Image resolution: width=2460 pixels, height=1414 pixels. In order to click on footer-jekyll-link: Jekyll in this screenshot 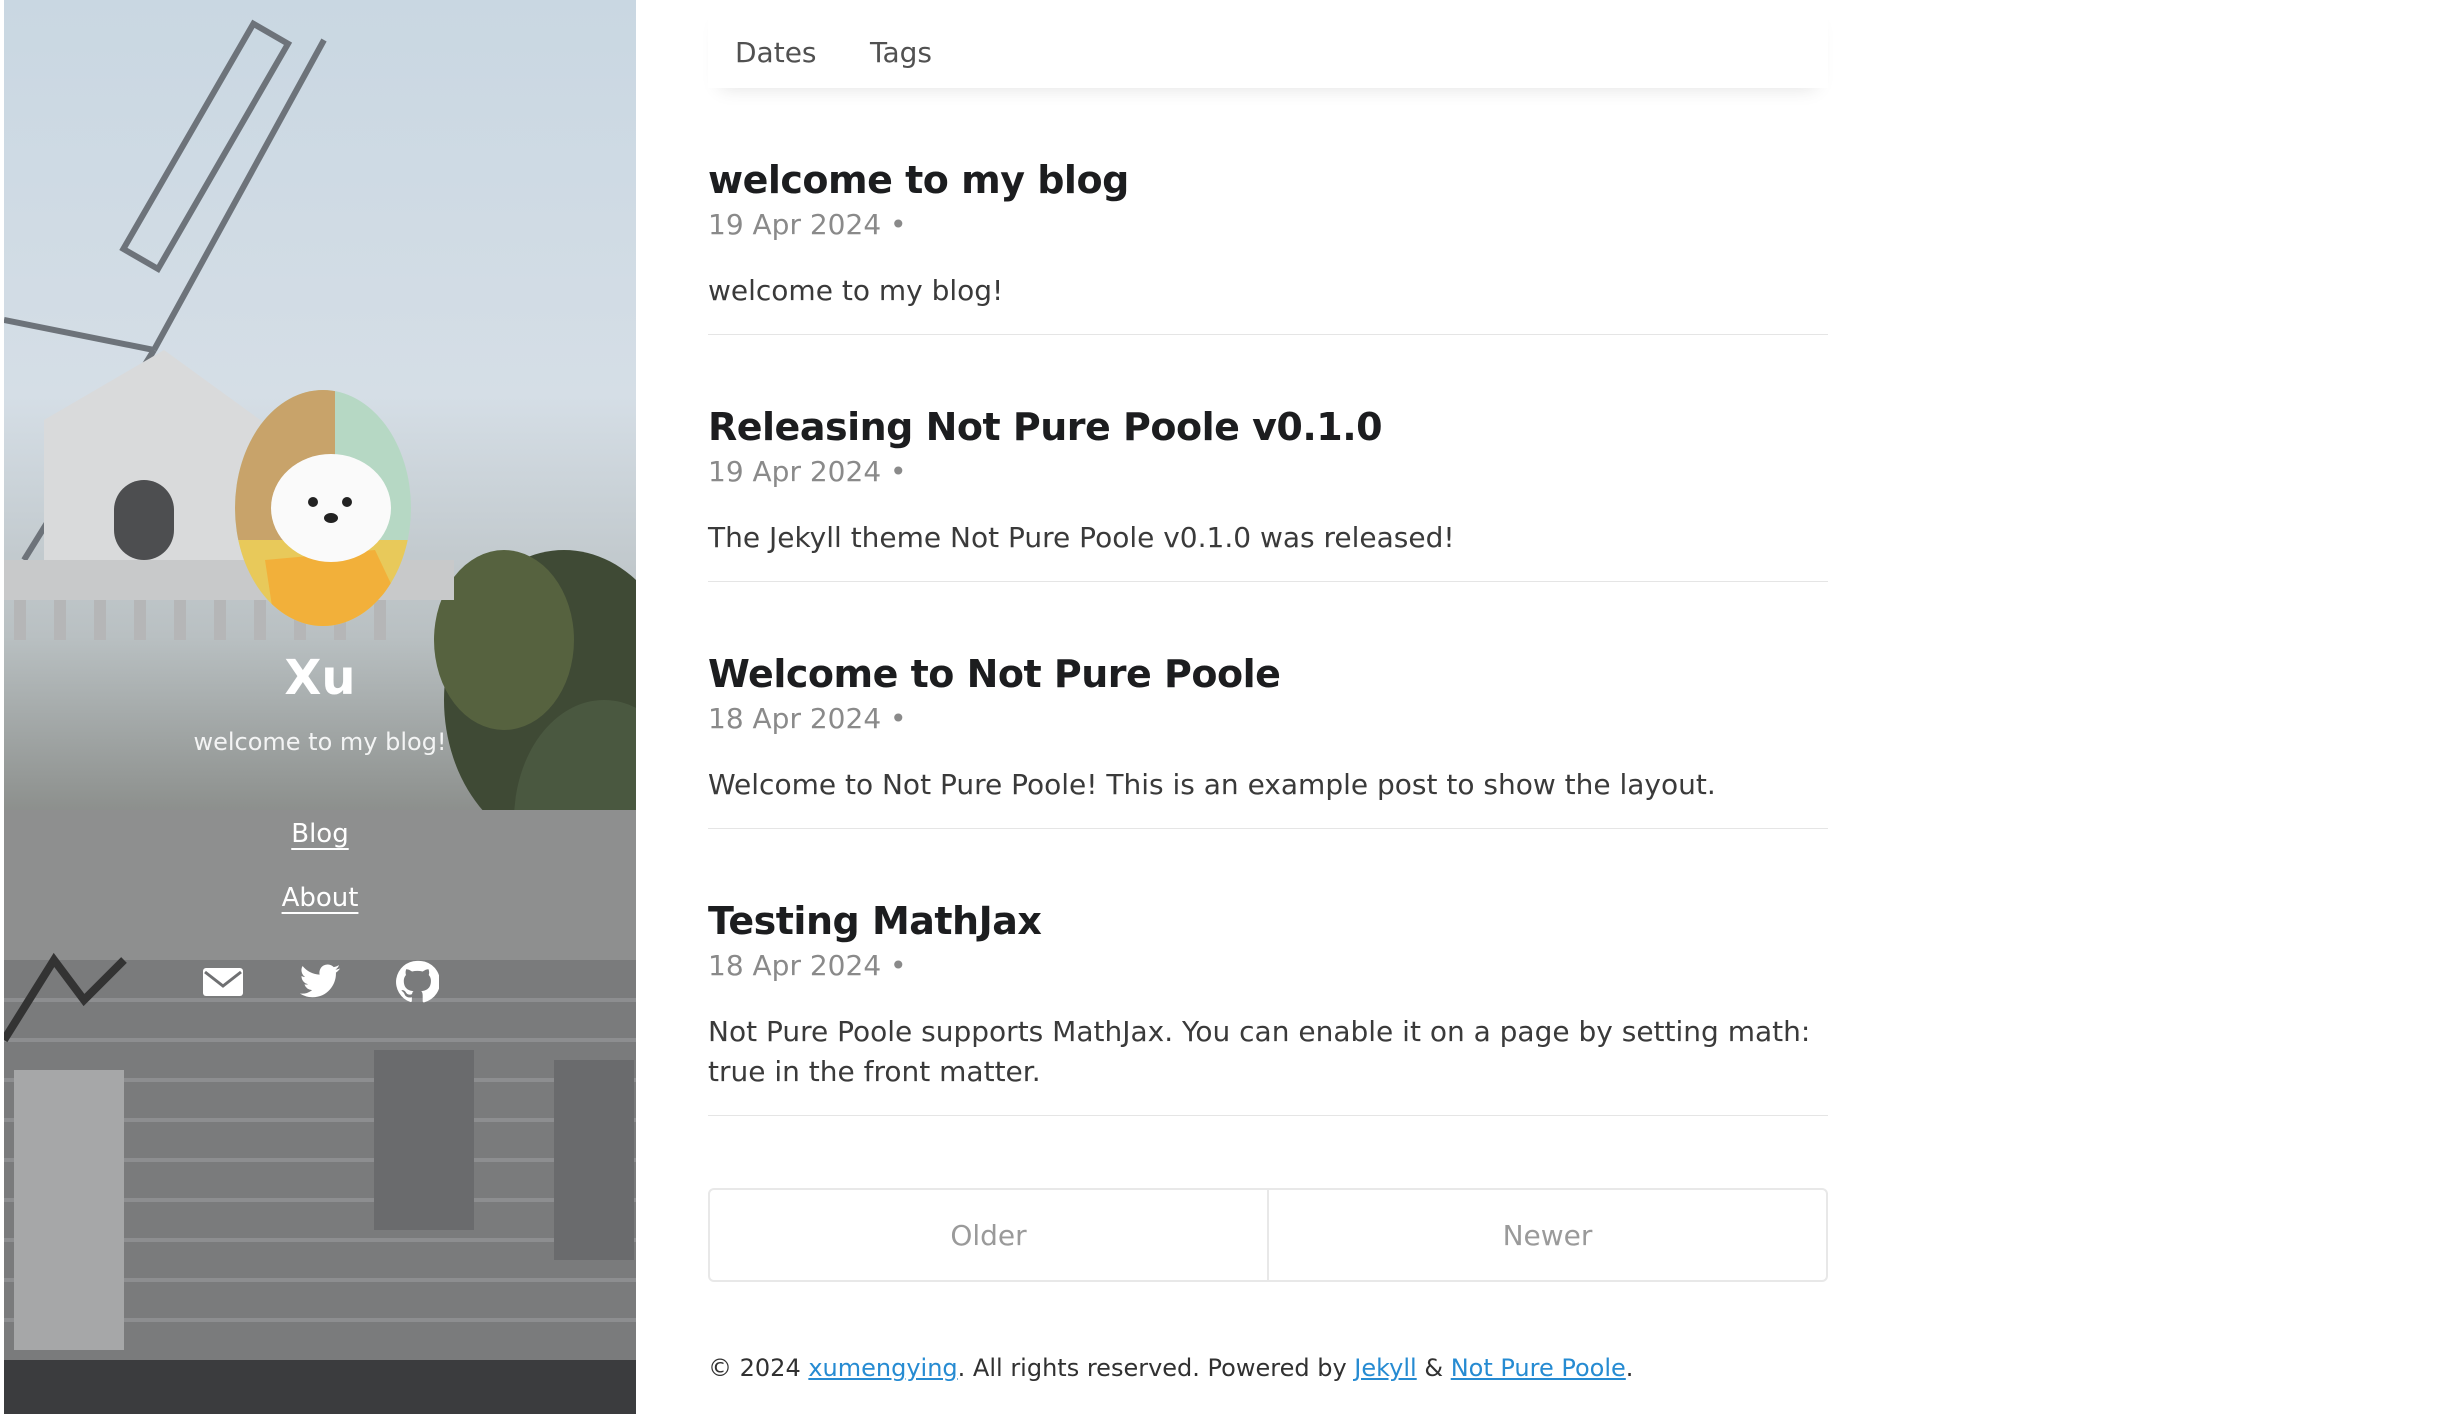, I will do `click(1385, 1368)`.